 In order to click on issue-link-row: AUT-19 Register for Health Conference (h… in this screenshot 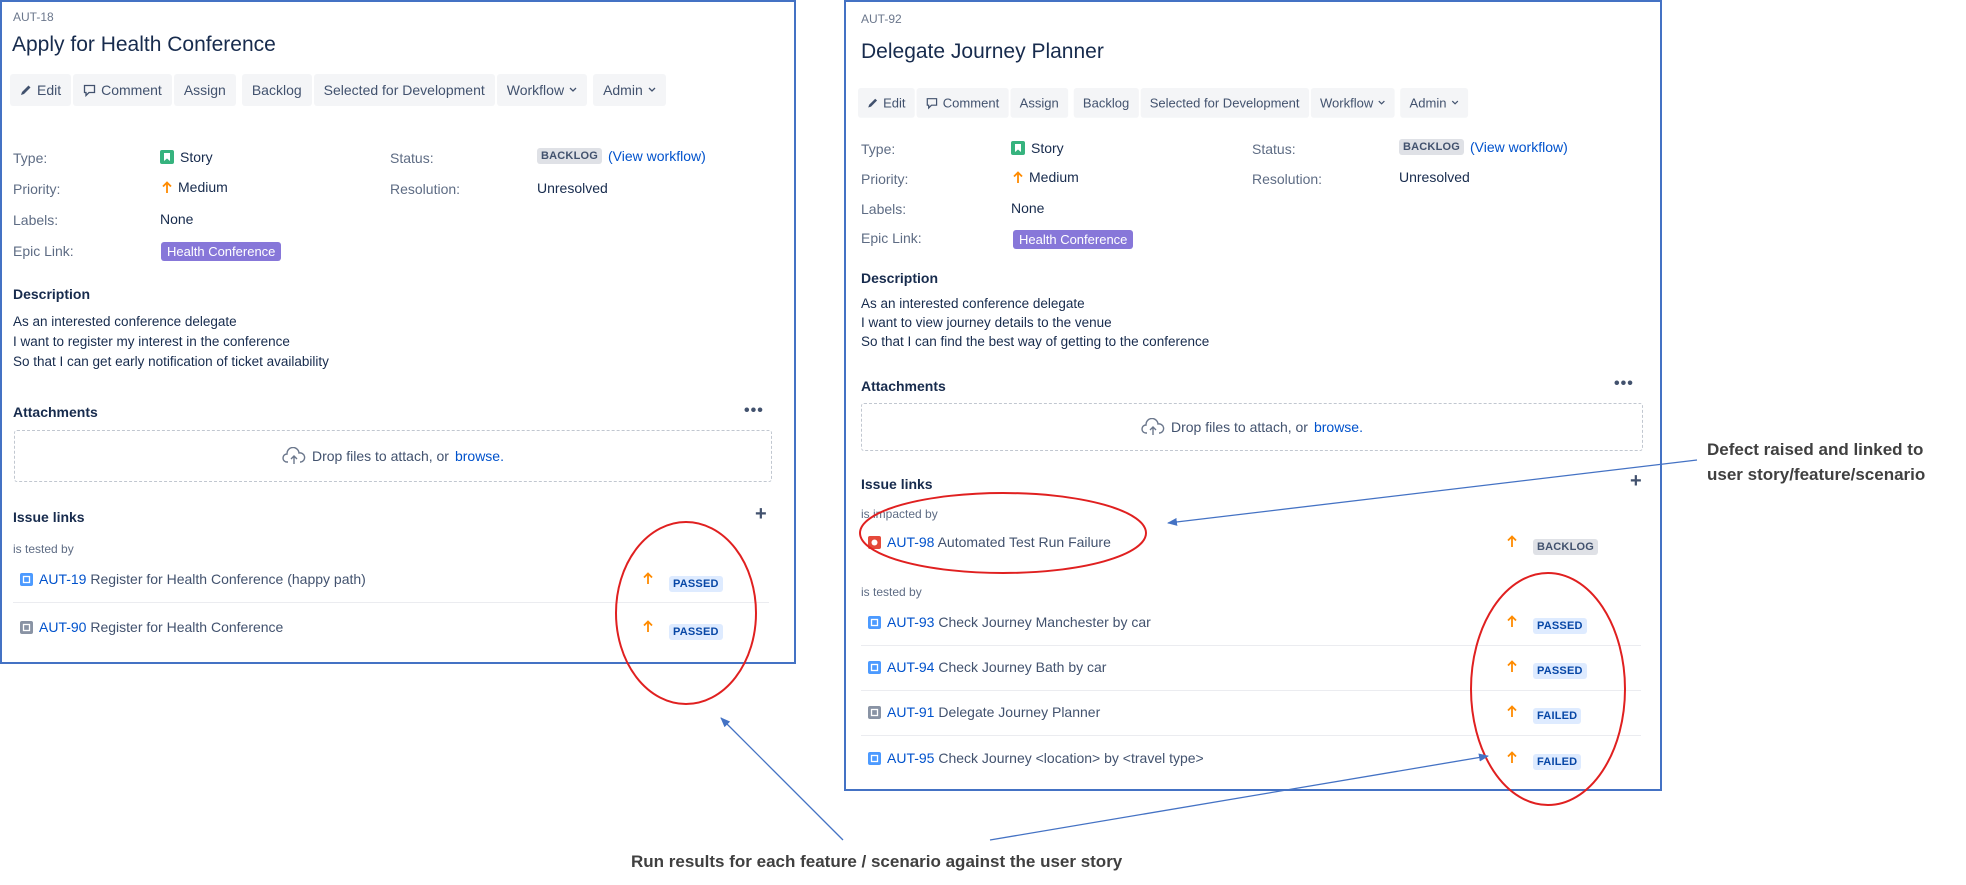, I will do `click(193, 579)`.